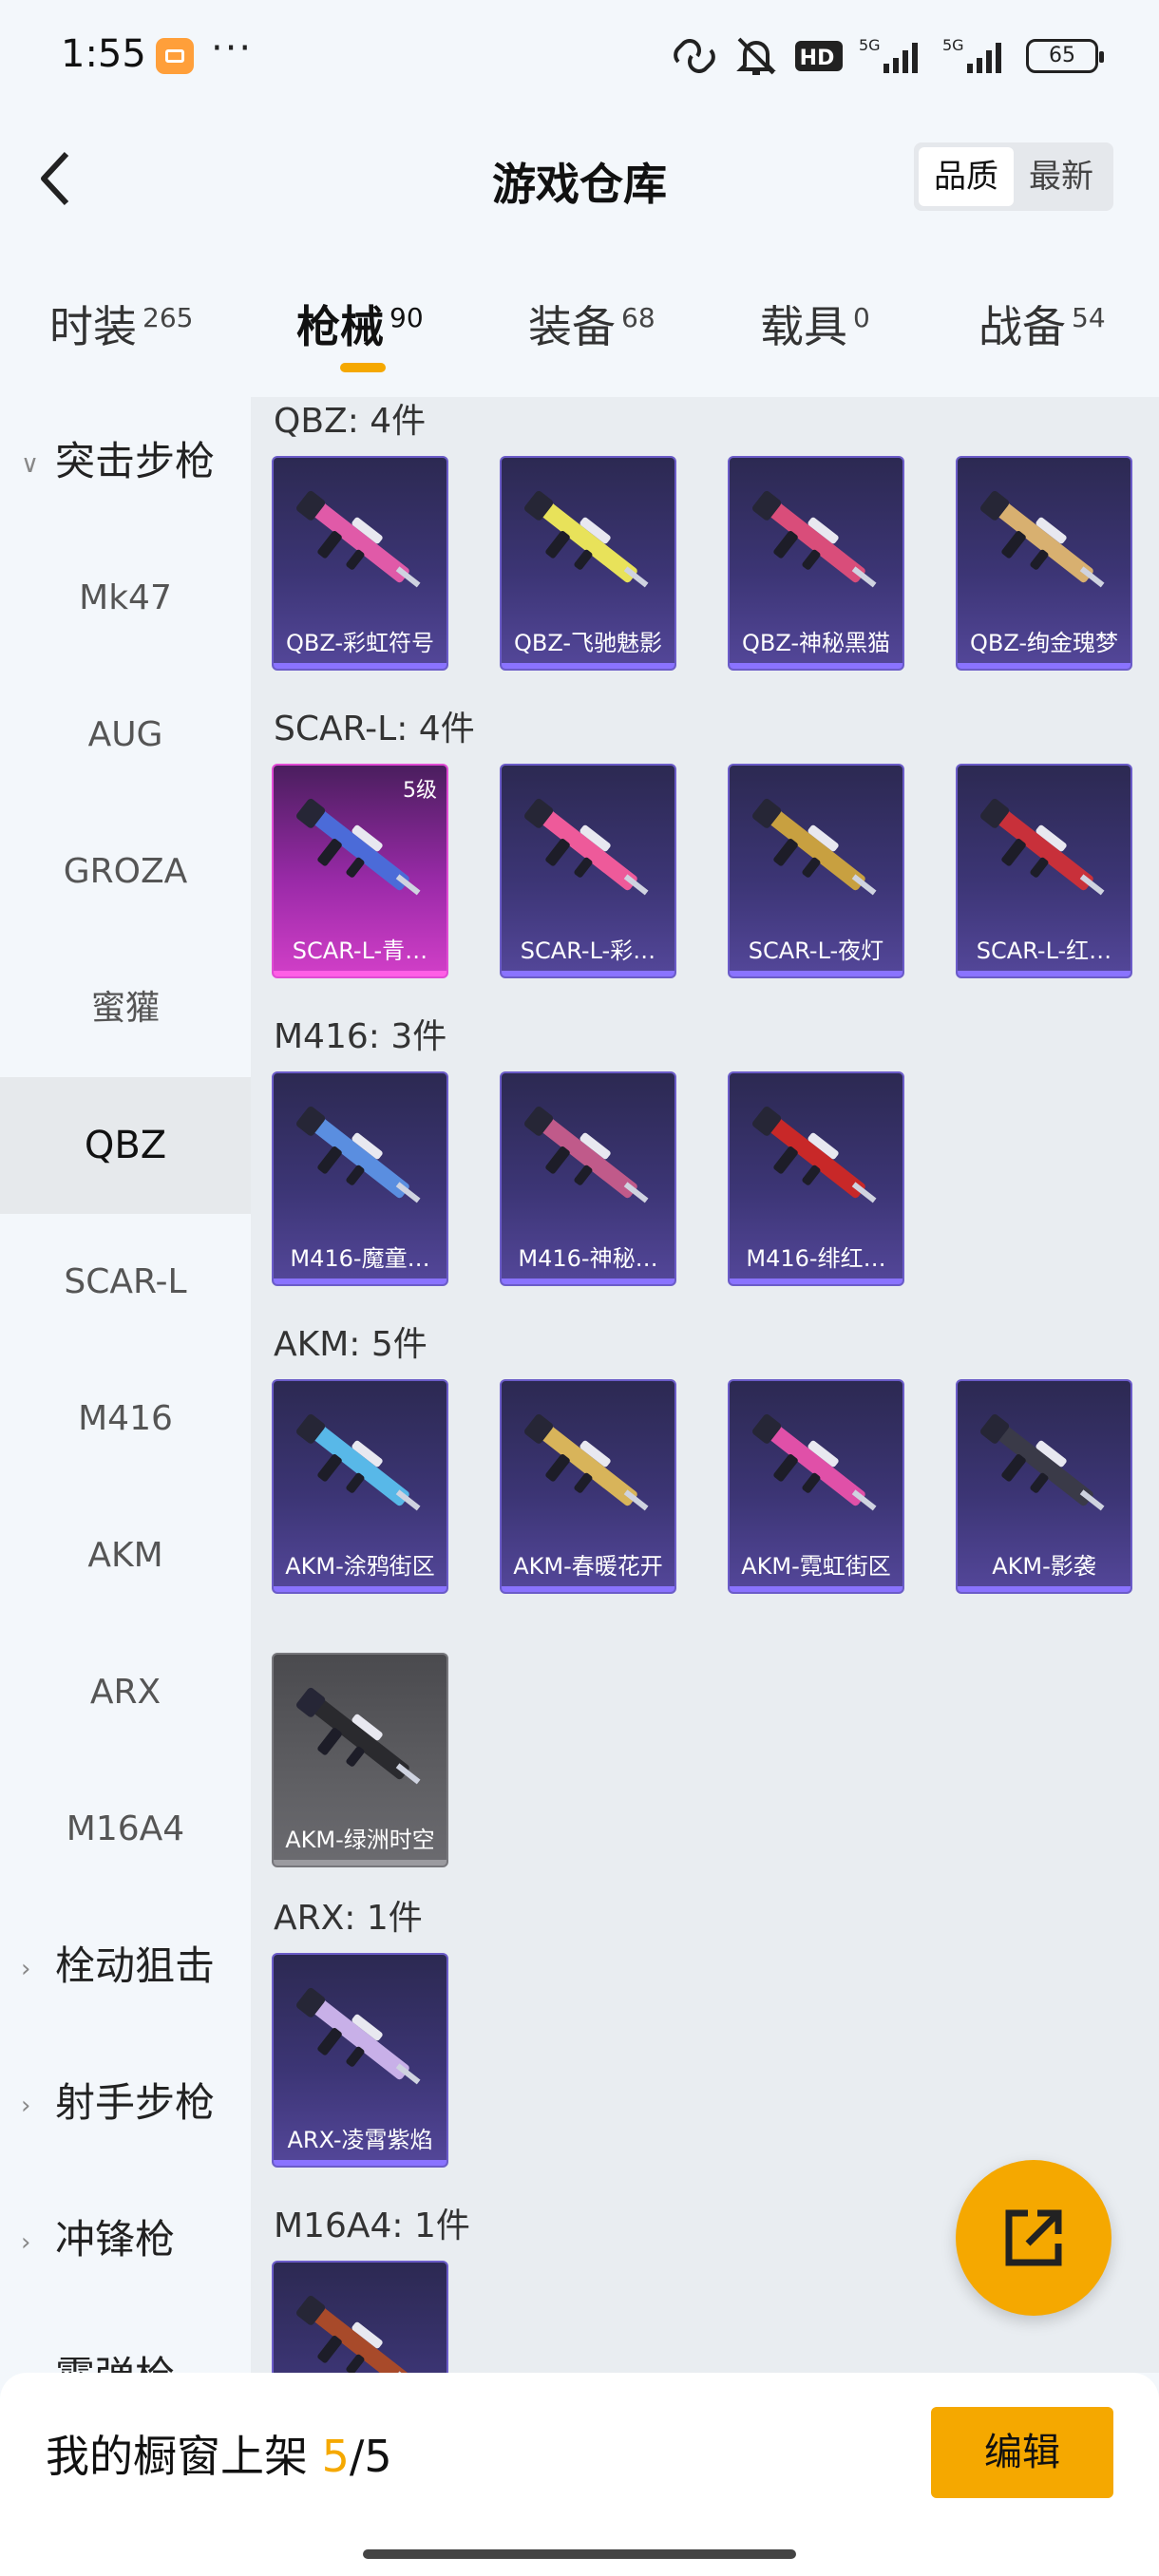 The height and width of the screenshot is (2576, 1159). What do you see at coordinates (694, 56) in the screenshot?
I see `link-icon` at bounding box center [694, 56].